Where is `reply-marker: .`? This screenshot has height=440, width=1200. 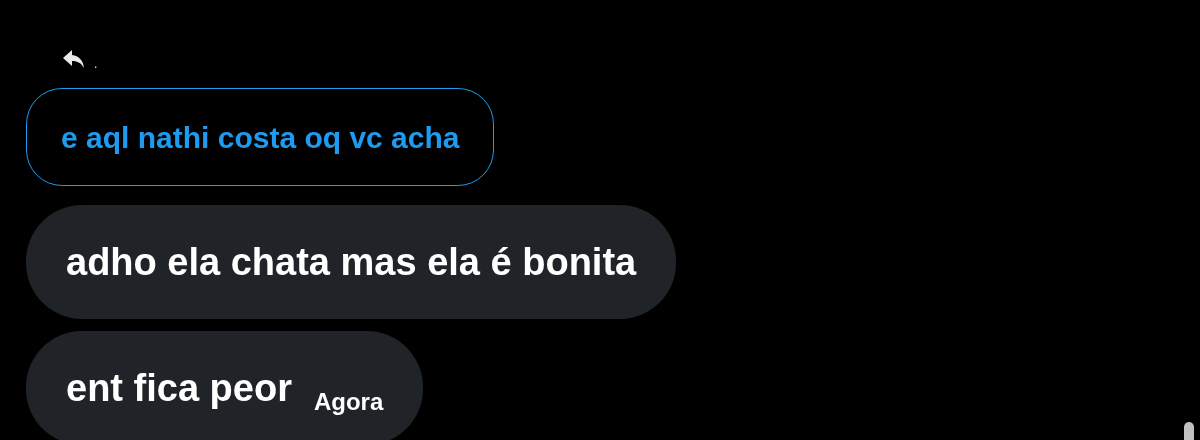
reply-marker: . is located at coordinates (96, 64).